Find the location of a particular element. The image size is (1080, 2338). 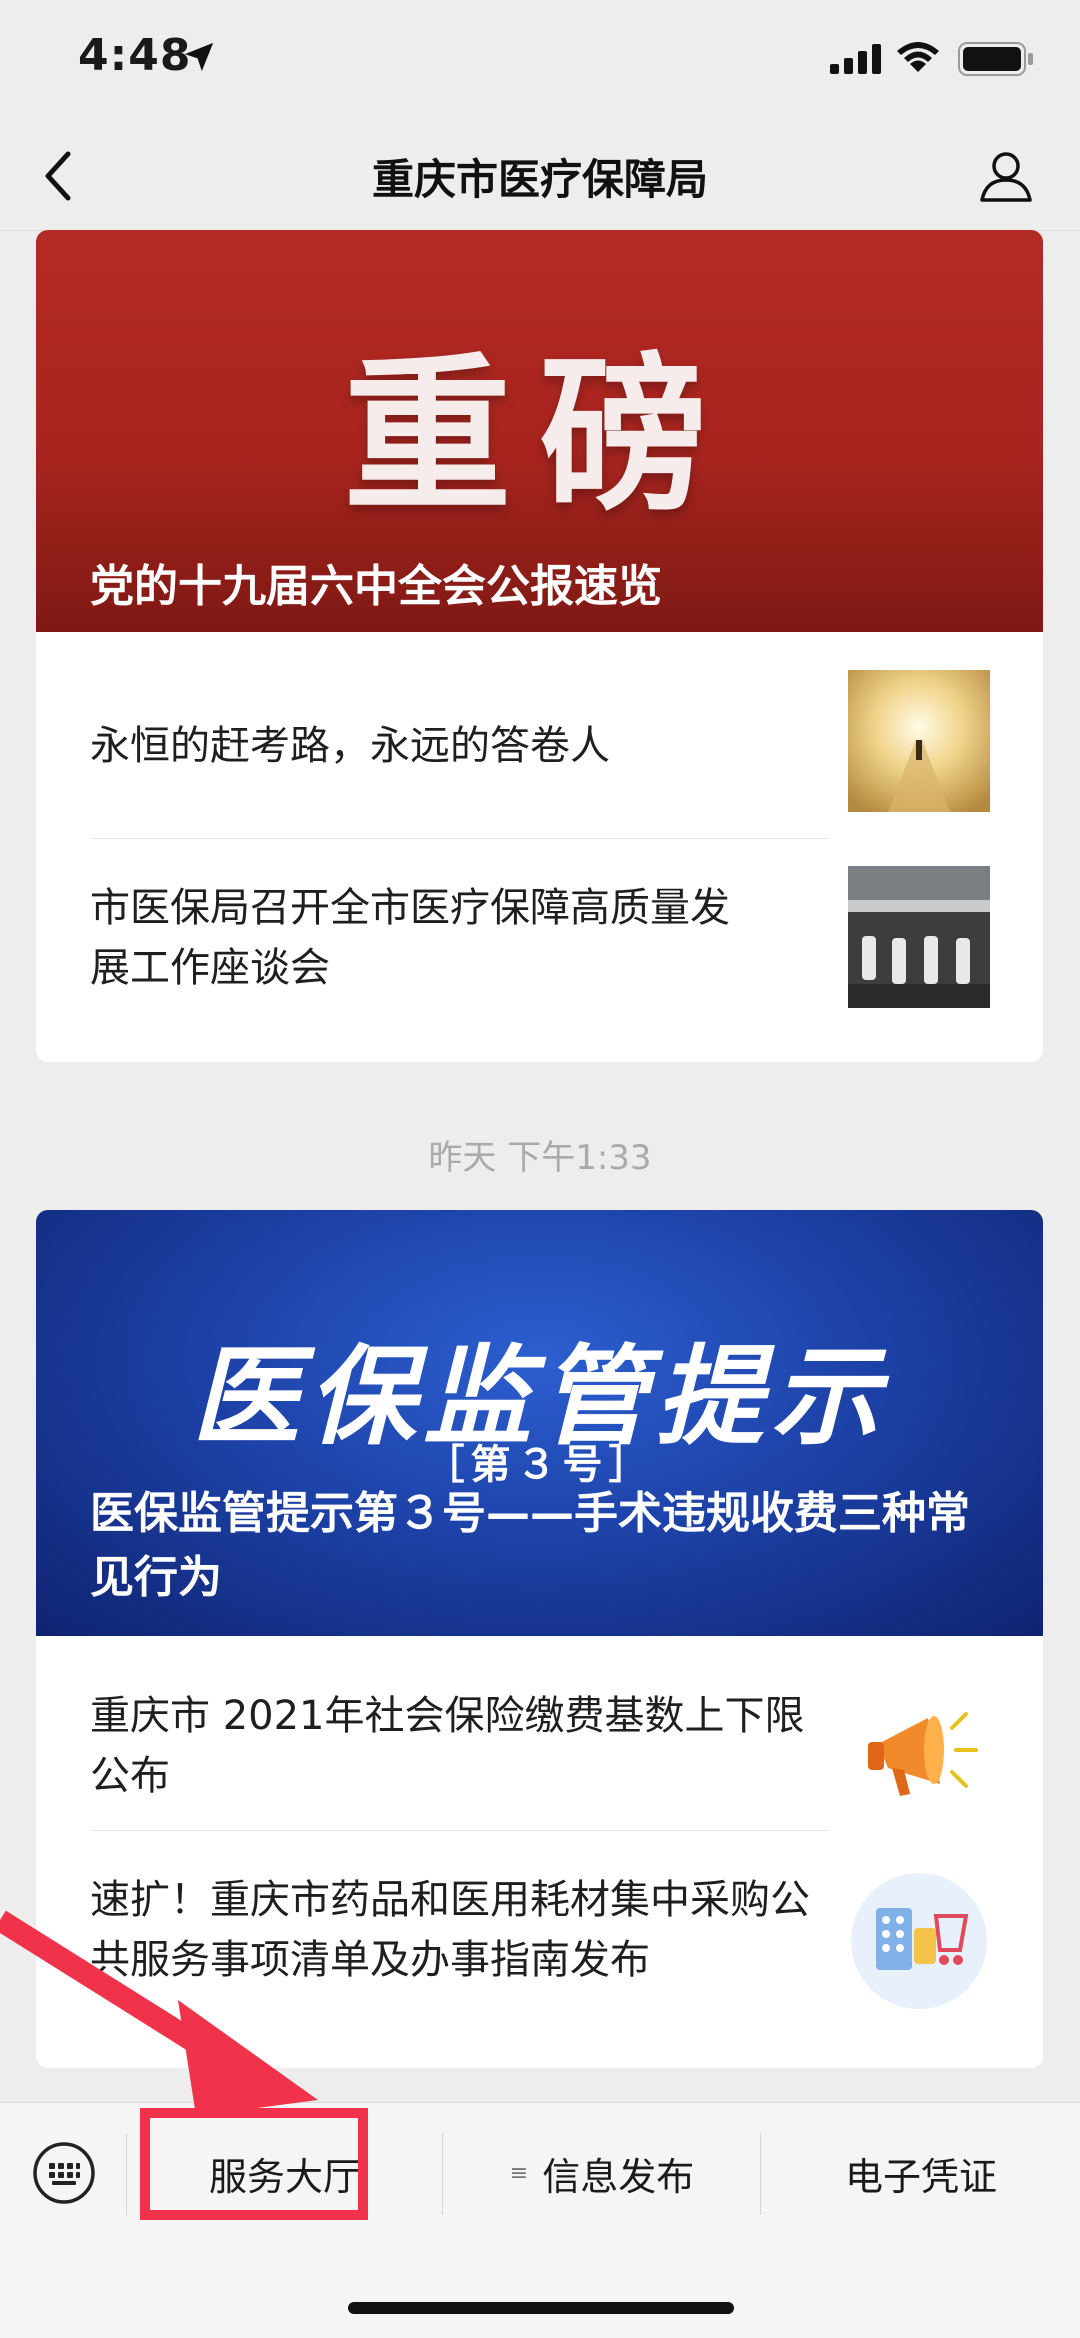

wifi-icon is located at coordinates (918, 57).